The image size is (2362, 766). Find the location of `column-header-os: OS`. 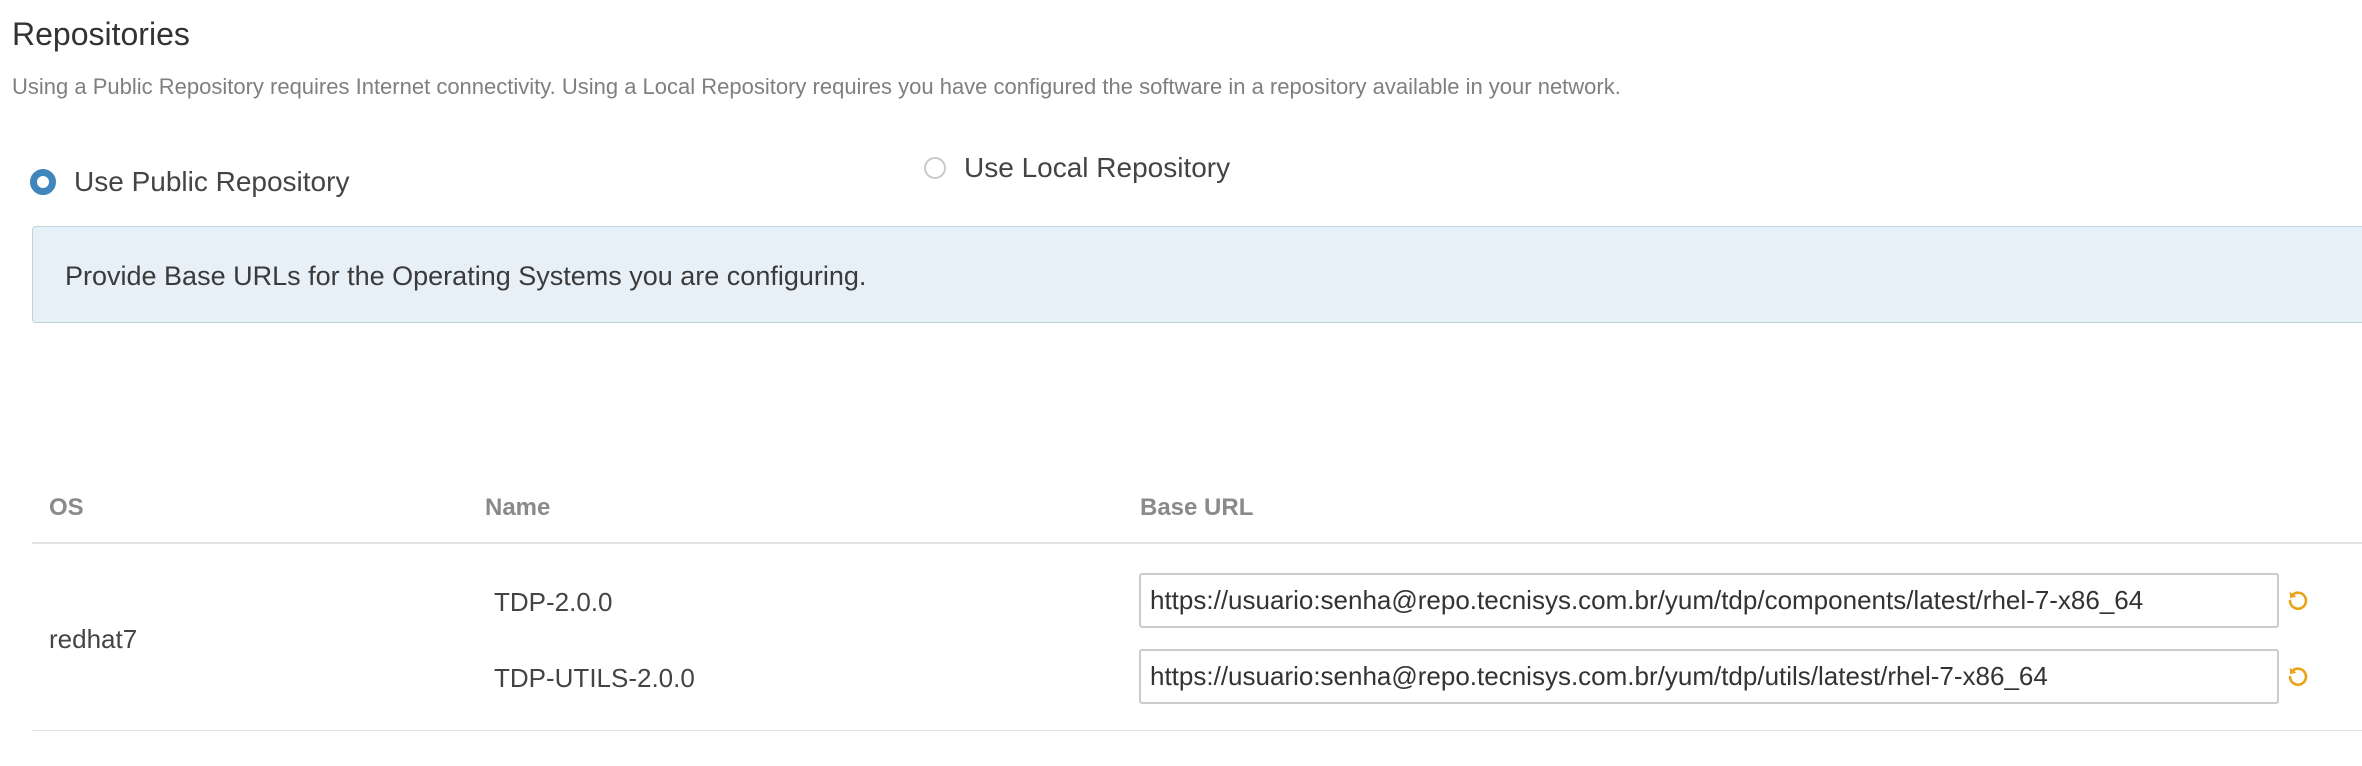

column-header-os: OS is located at coordinates (66, 507).